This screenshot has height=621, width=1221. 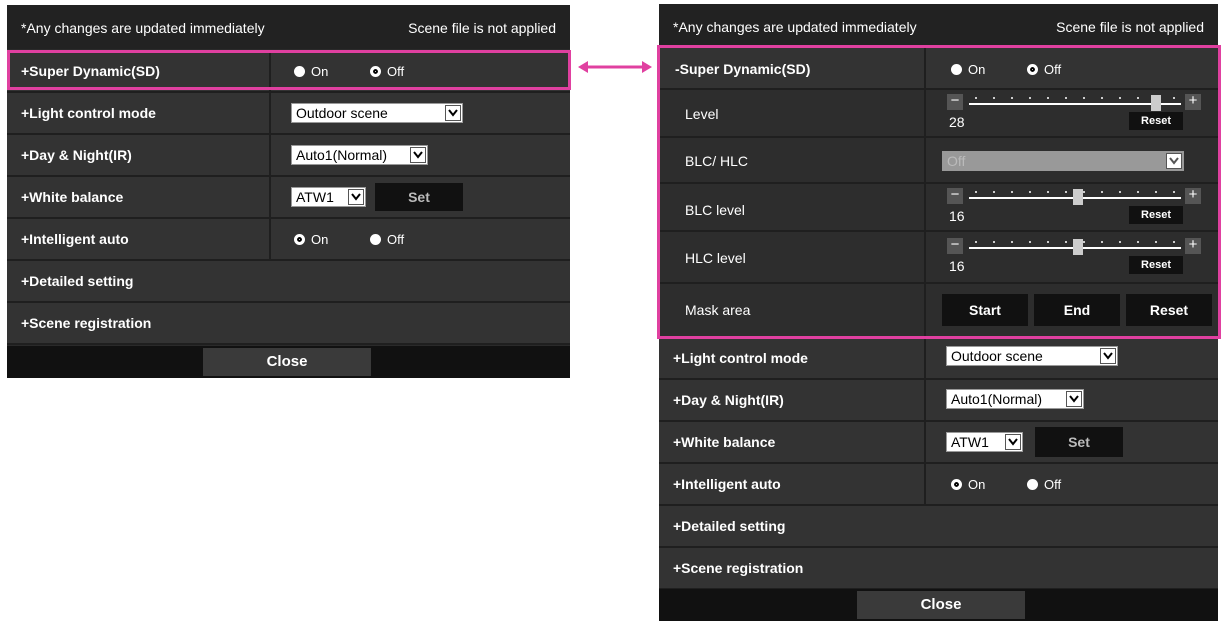 What do you see at coordinates (1075, 104) in the screenshot?
I see `slider-track` at bounding box center [1075, 104].